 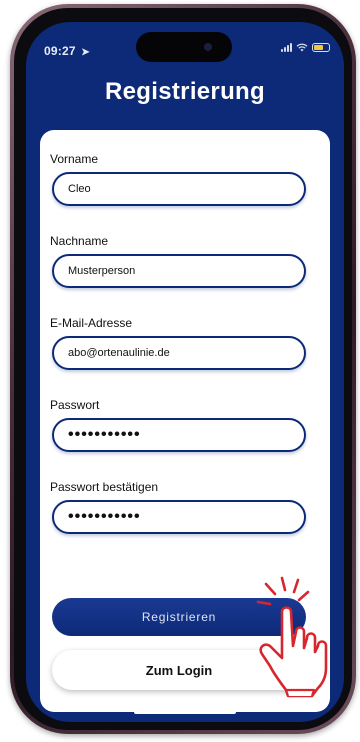 What do you see at coordinates (292, 637) in the screenshot?
I see `tap-hand-icon` at bounding box center [292, 637].